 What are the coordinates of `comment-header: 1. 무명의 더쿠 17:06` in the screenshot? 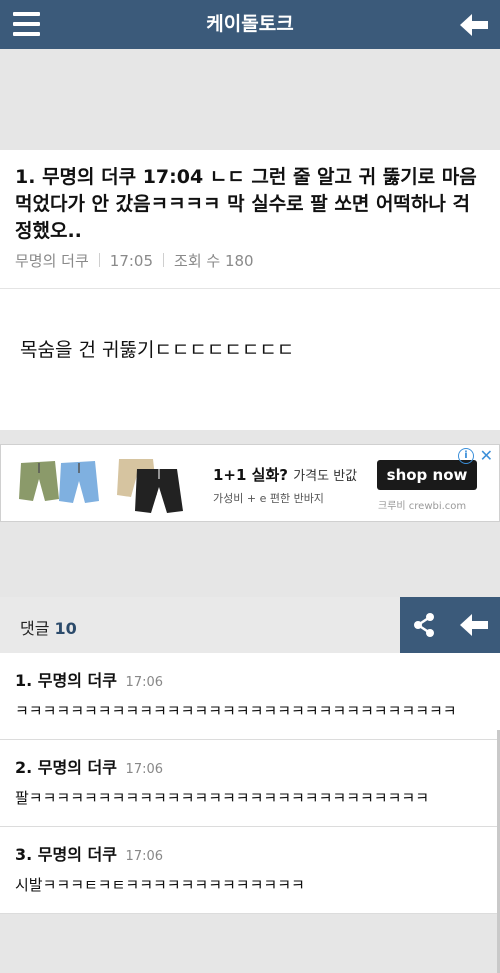 It's located at (250, 679).